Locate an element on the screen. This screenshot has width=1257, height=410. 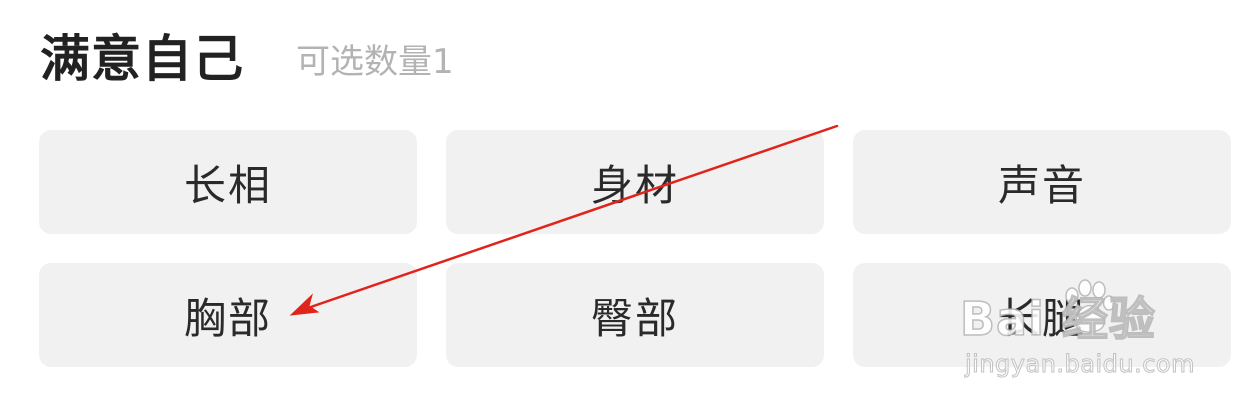
option-hips: 臀部 is located at coordinates (635, 315).